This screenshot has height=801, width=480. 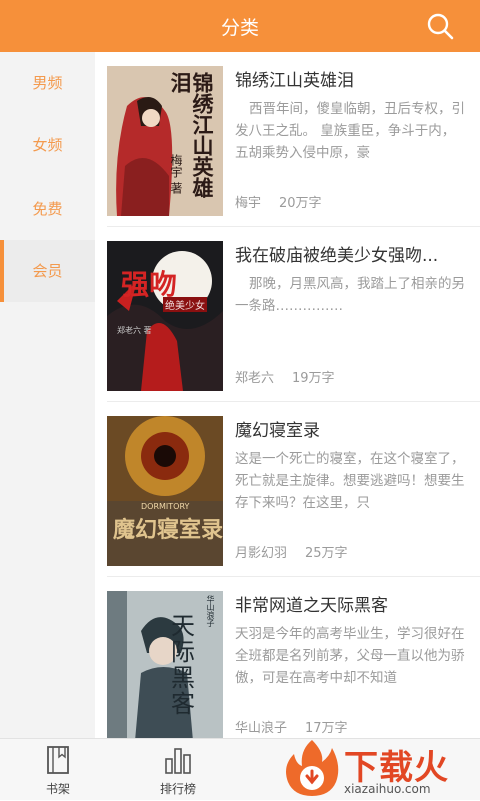 I want to click on sidebar-item-male: 男频, so click(x=47, y=83).